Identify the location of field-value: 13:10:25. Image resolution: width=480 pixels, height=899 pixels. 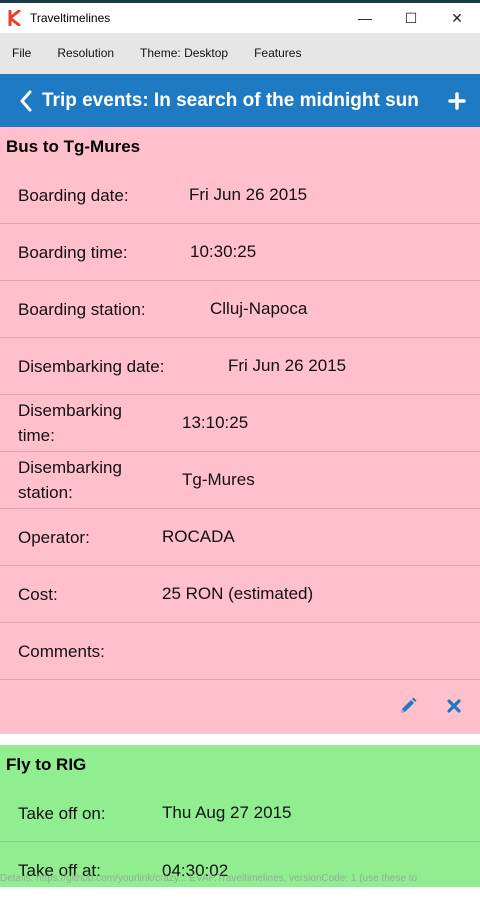
(215, 422).